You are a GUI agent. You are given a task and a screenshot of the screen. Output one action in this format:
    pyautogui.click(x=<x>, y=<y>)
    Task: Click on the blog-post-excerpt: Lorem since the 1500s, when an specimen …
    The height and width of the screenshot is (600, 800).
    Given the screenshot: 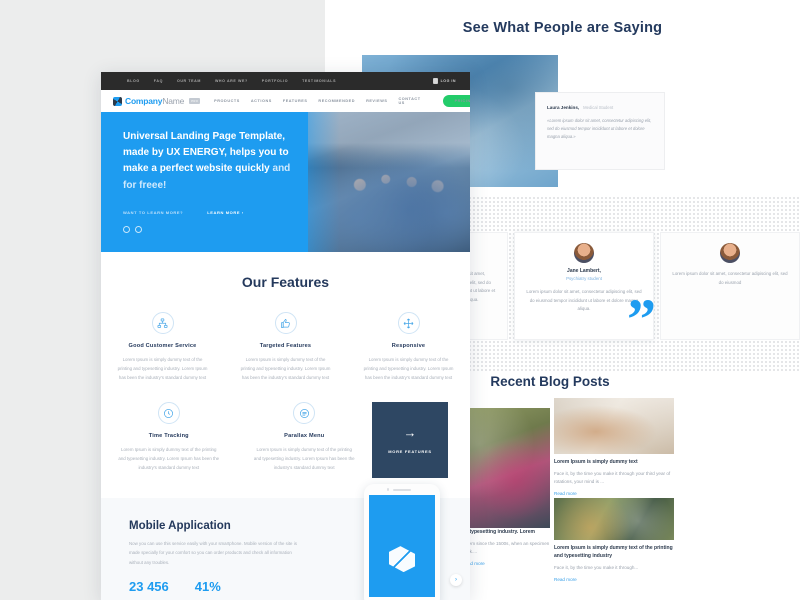 What is the action you would take?
    pyautogui.click(x=506, y=547)
    